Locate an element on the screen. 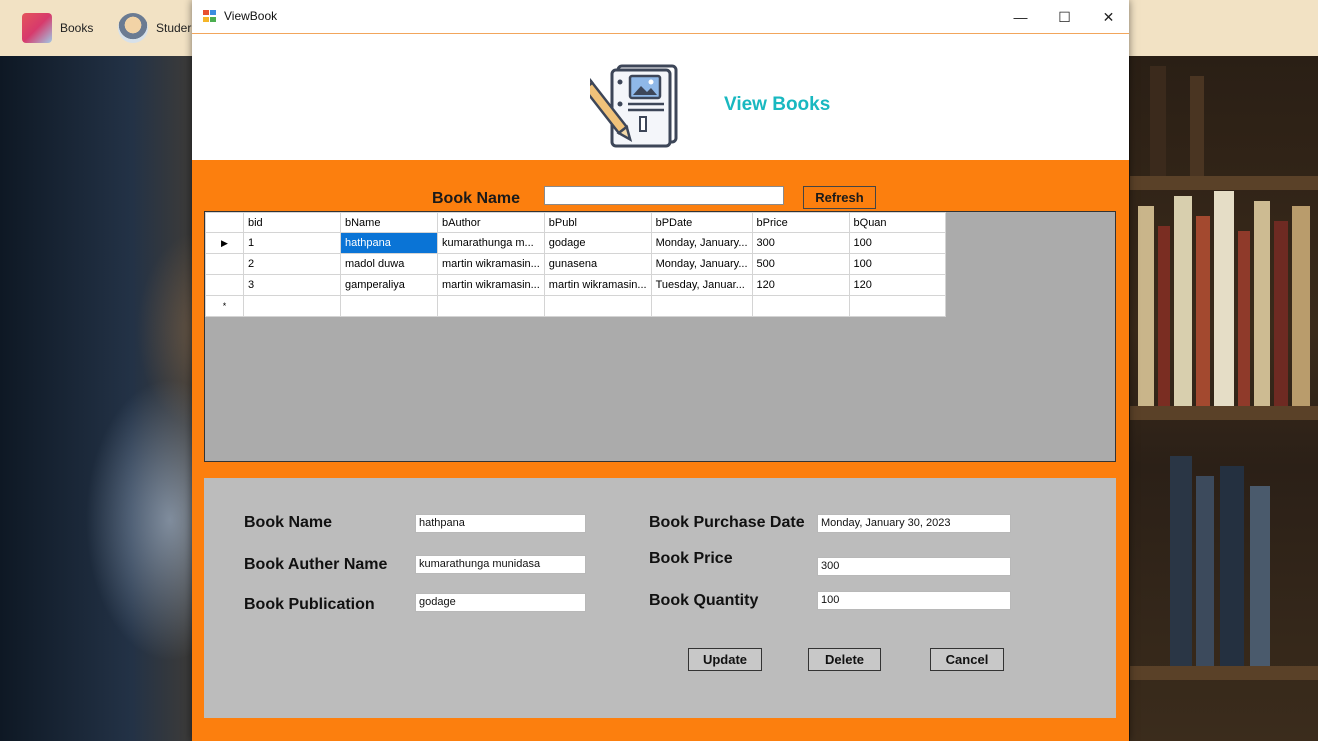 The image size is (1318, 741). book-name-search-input is located at coordinates (664, 195).